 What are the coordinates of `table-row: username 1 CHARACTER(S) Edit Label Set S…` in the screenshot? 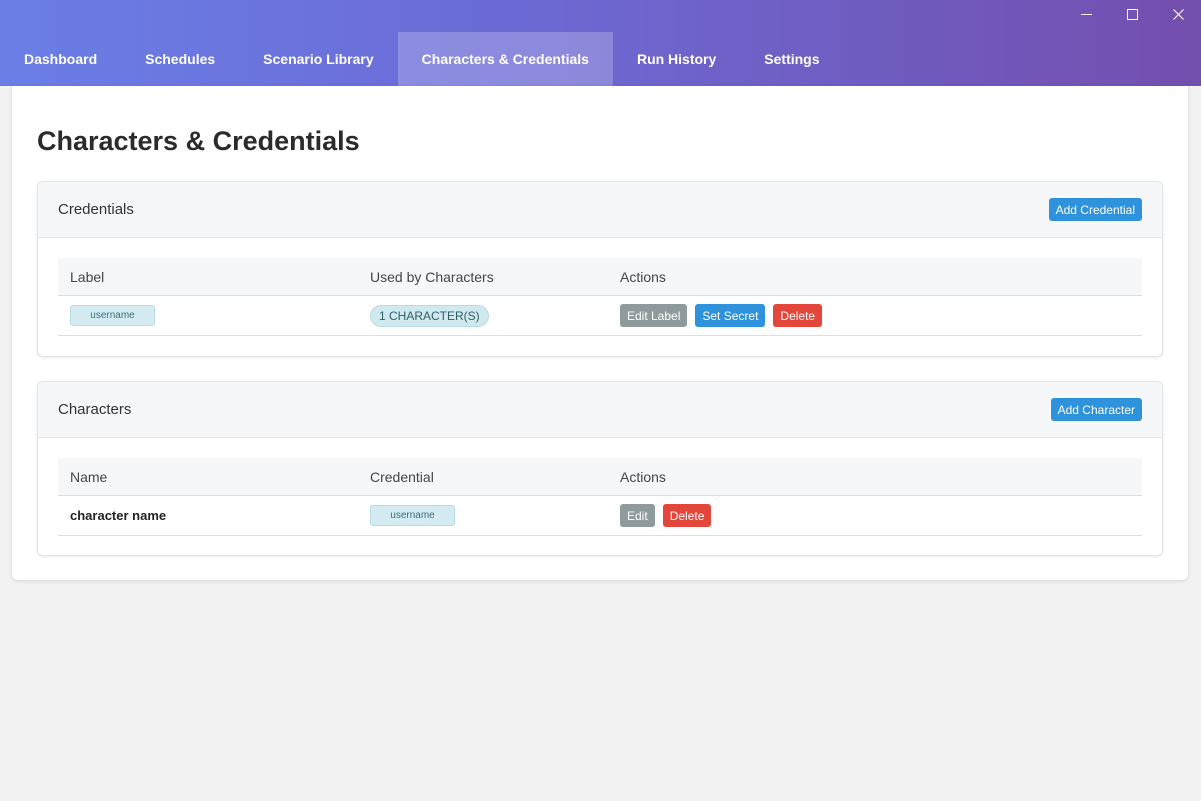 It's located at (600, 316).